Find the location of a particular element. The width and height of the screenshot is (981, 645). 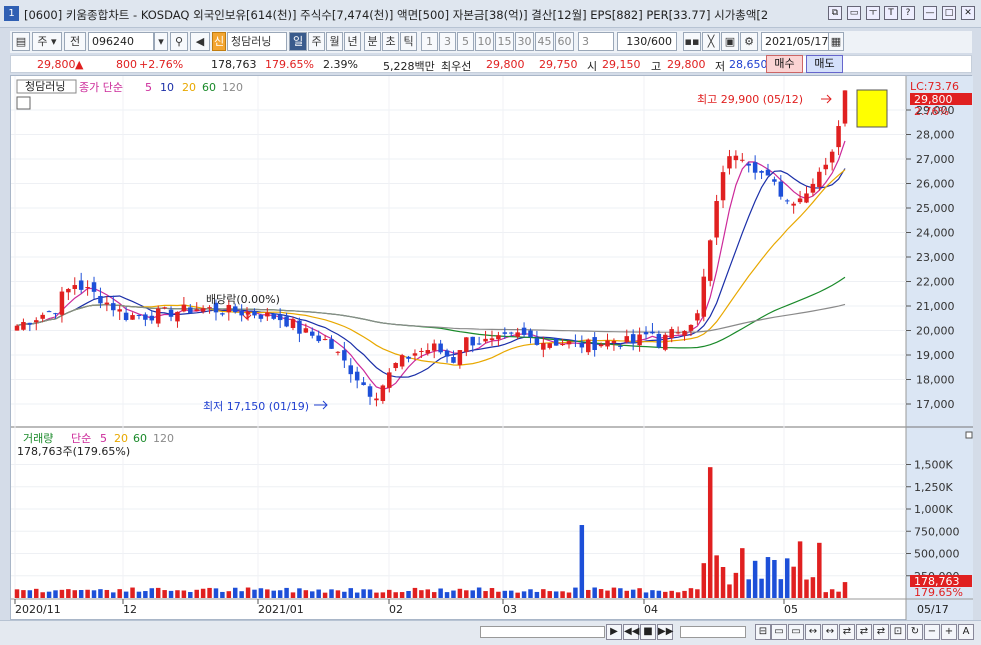

buy-button: 매수 is located at coordinates (784, 64).